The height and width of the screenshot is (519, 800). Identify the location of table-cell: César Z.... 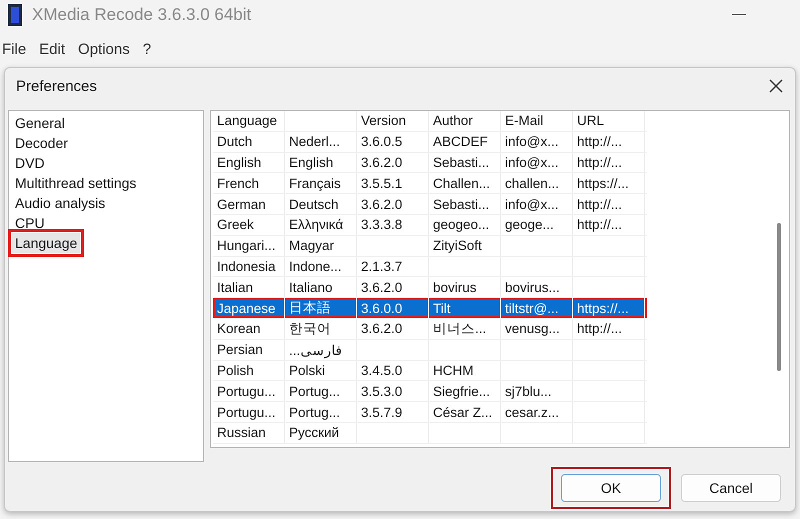
(462, 412).